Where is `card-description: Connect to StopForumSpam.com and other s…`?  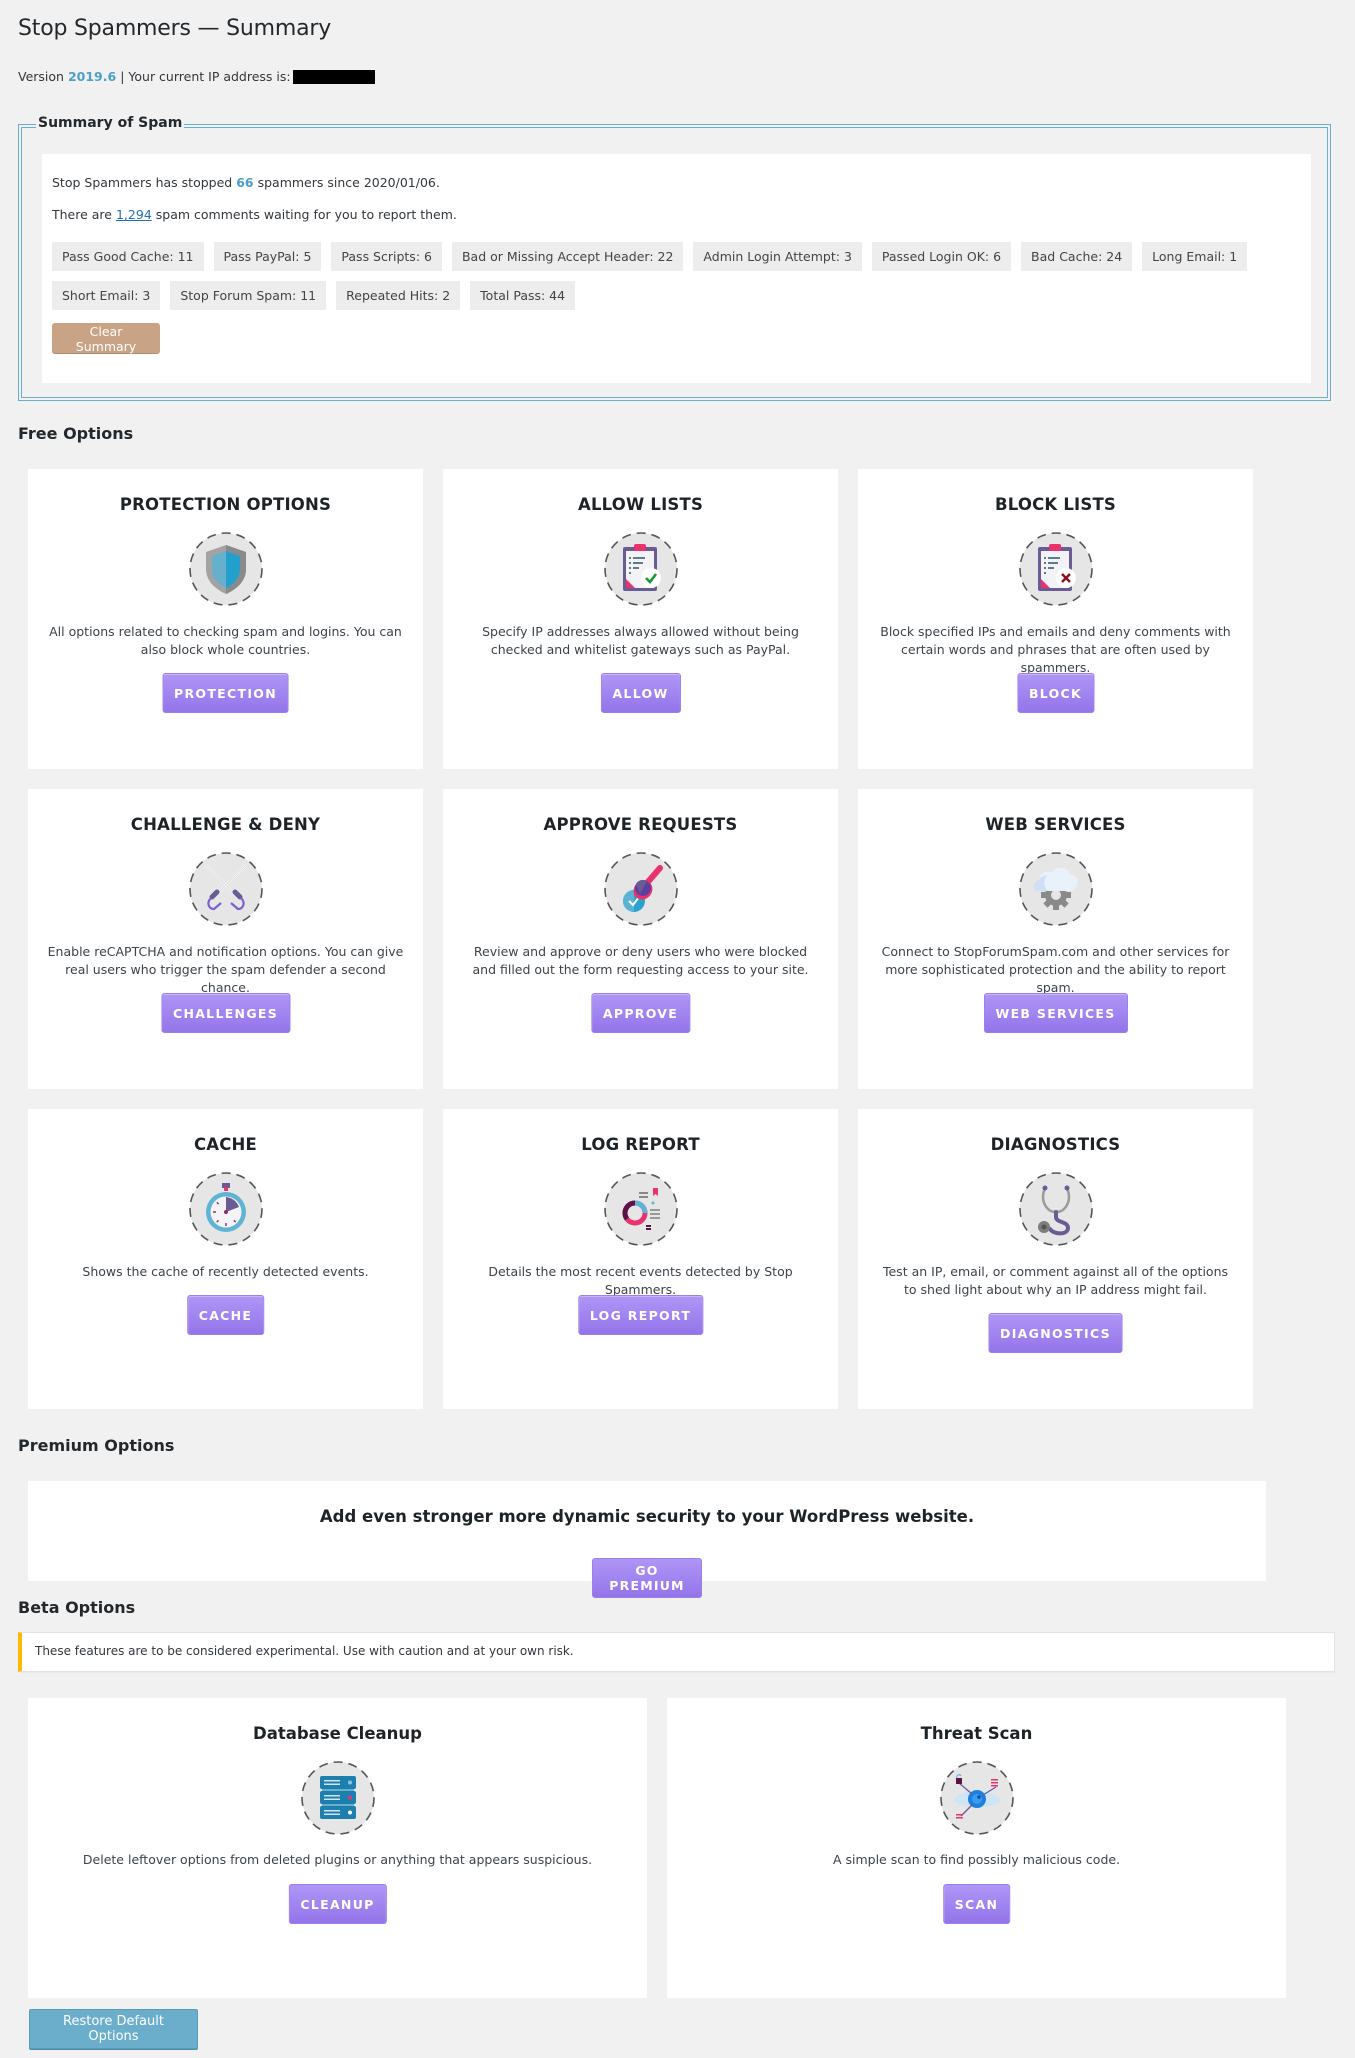 card-description: Connect to StopForumSpam.com and other s… is located at coordinates (1055, 969).